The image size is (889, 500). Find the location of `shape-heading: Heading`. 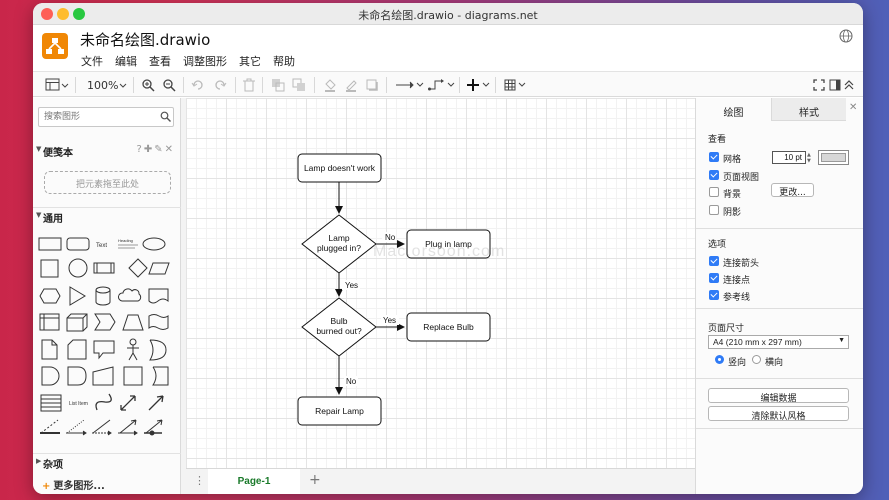

shape-heading: Heading is located at coordinates (128, 243).